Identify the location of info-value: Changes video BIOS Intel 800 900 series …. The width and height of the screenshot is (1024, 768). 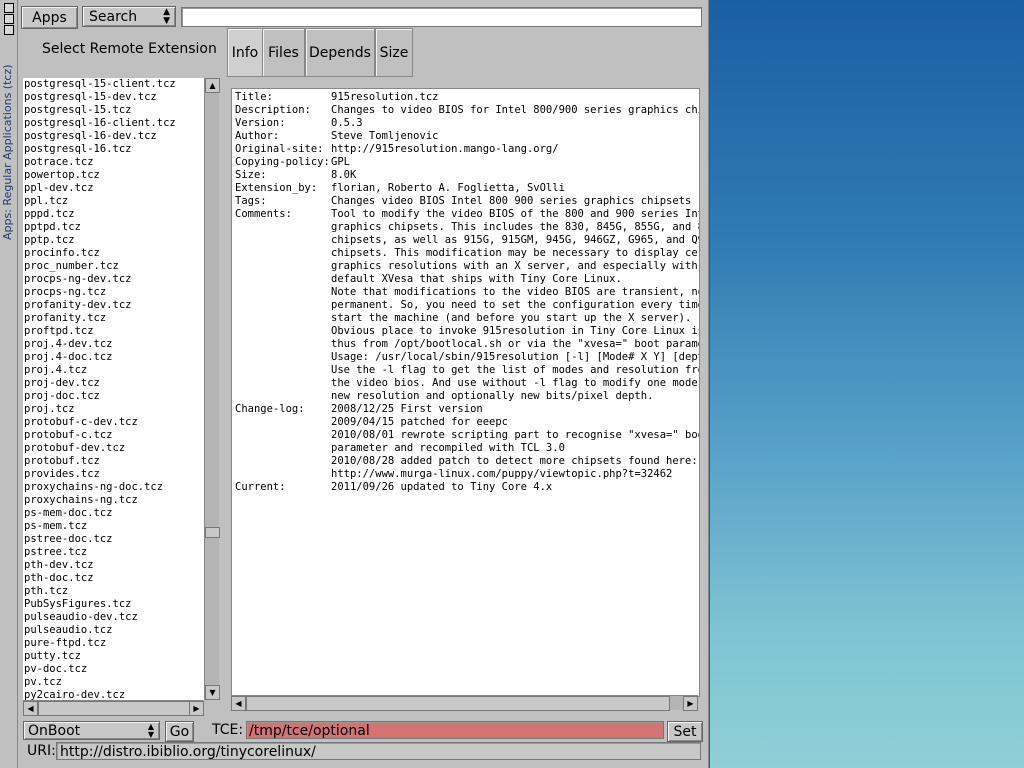
(511, 201).